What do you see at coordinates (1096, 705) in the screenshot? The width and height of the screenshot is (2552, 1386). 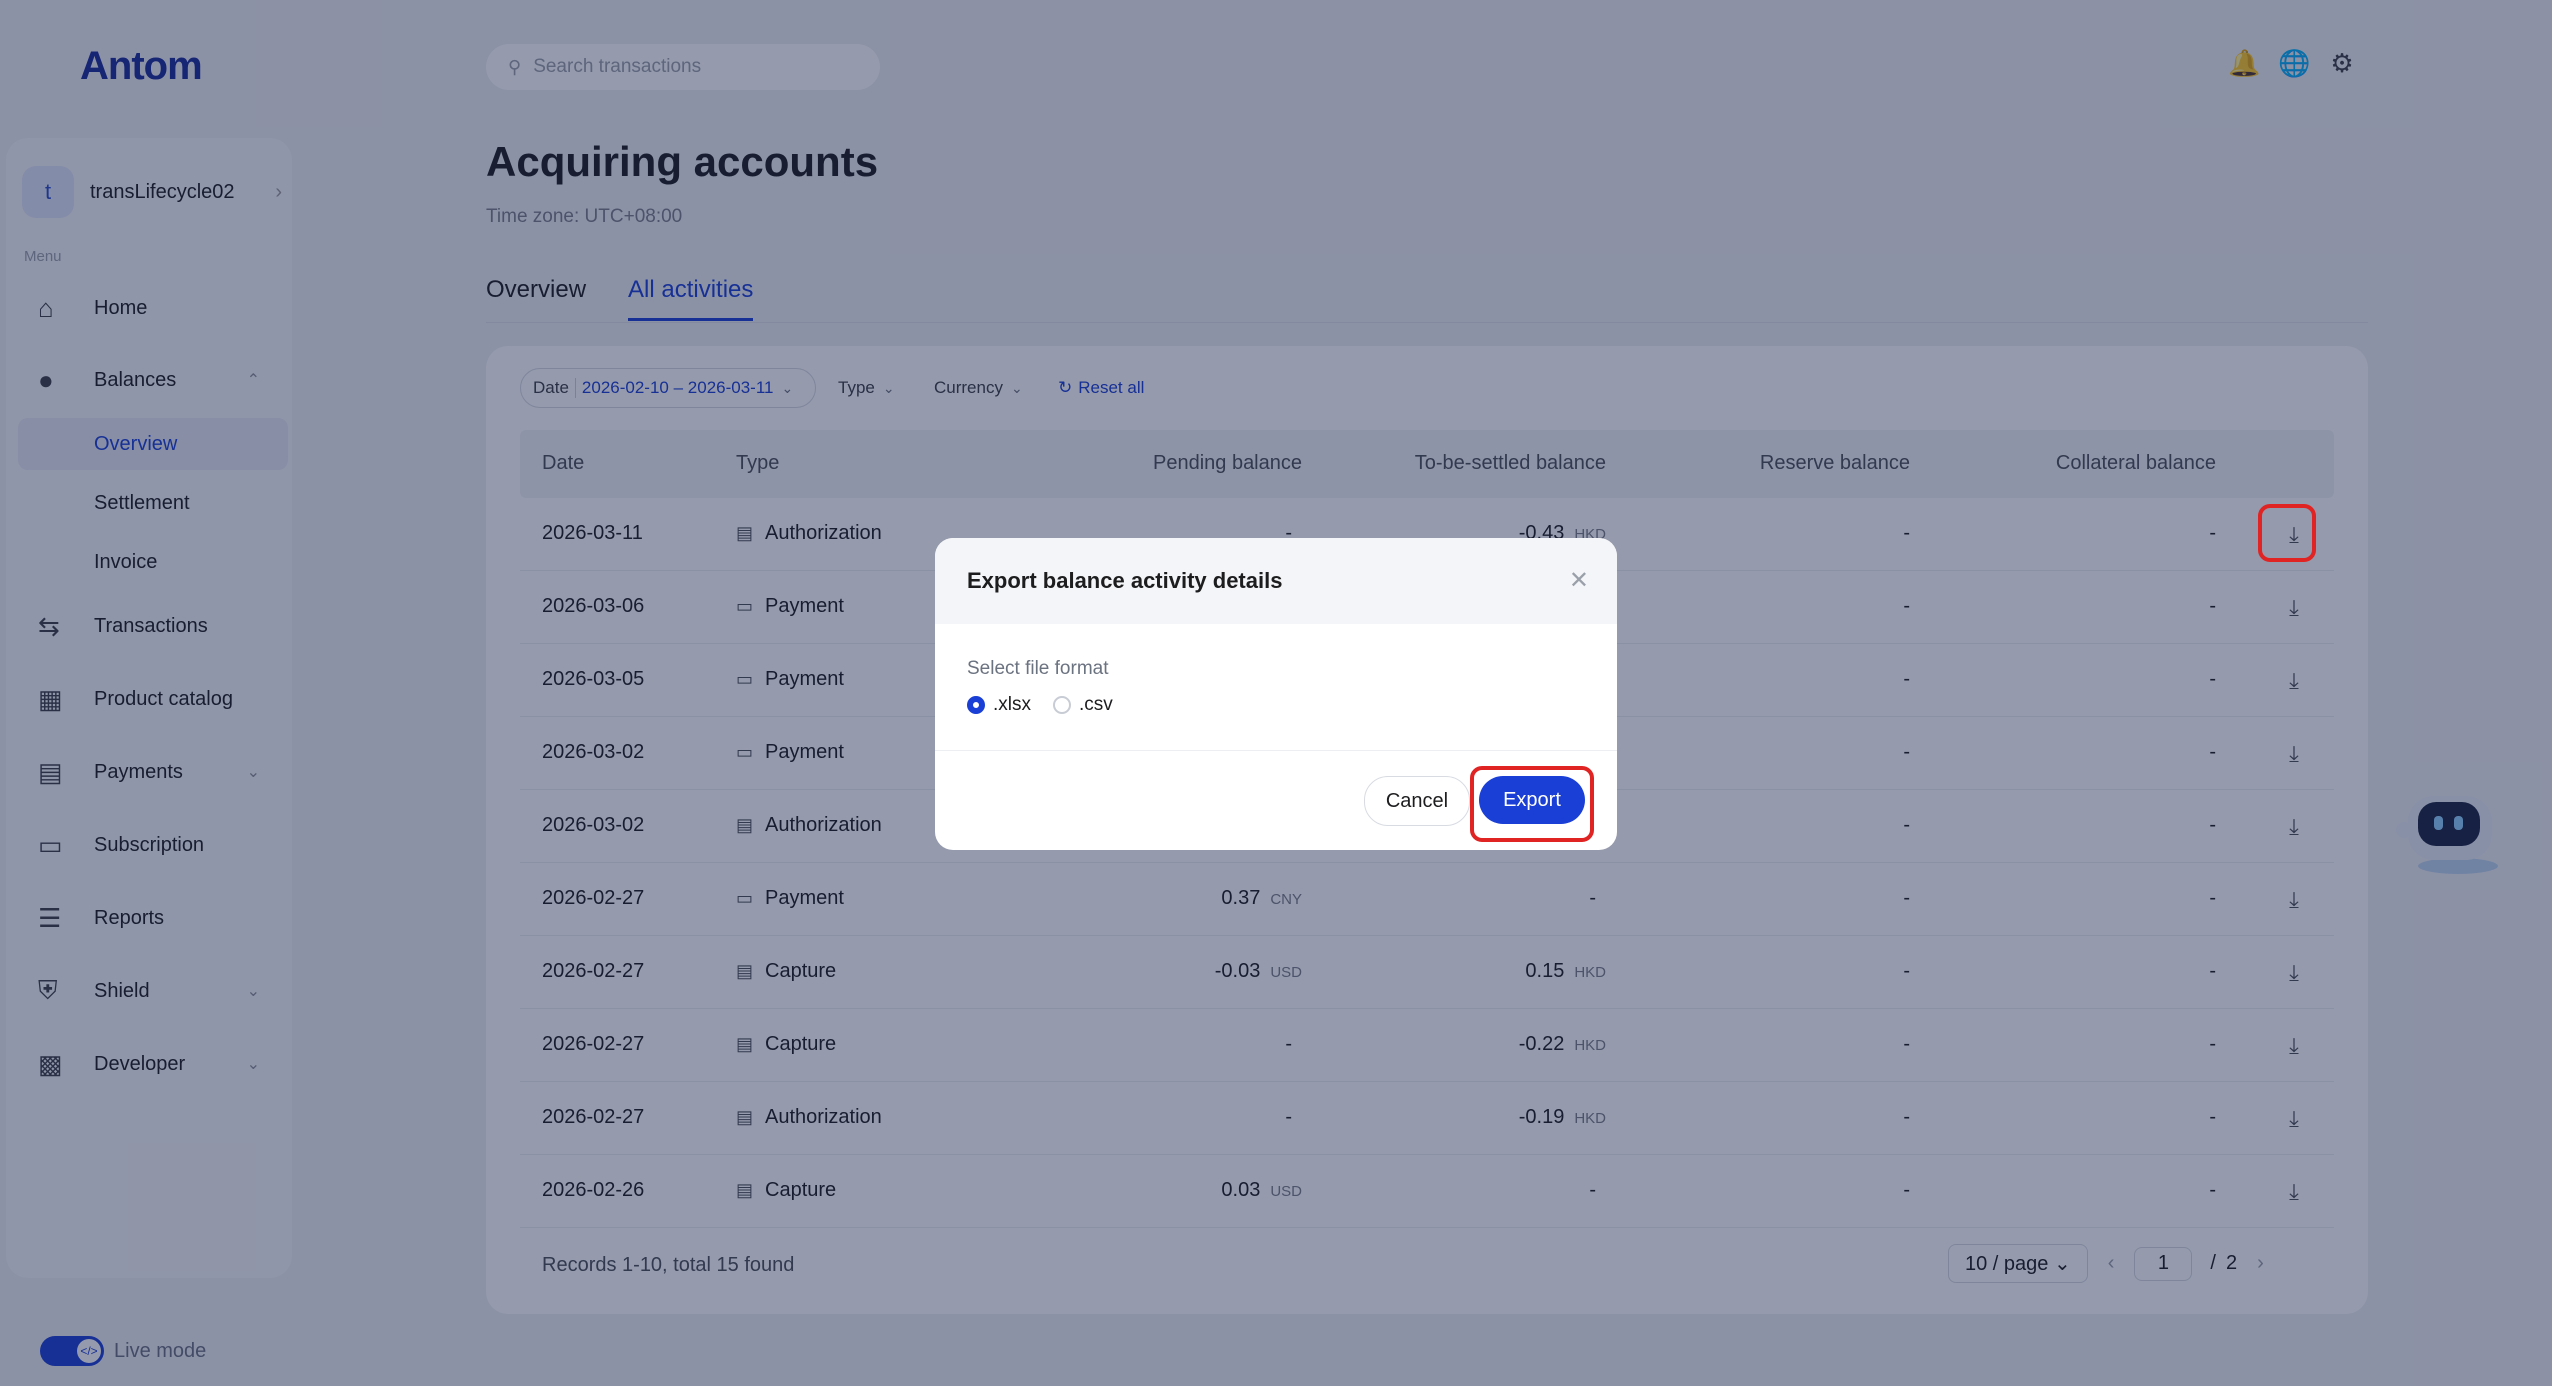 I see `radio-csv-label: .csv` at bounding box center [1096, 705].